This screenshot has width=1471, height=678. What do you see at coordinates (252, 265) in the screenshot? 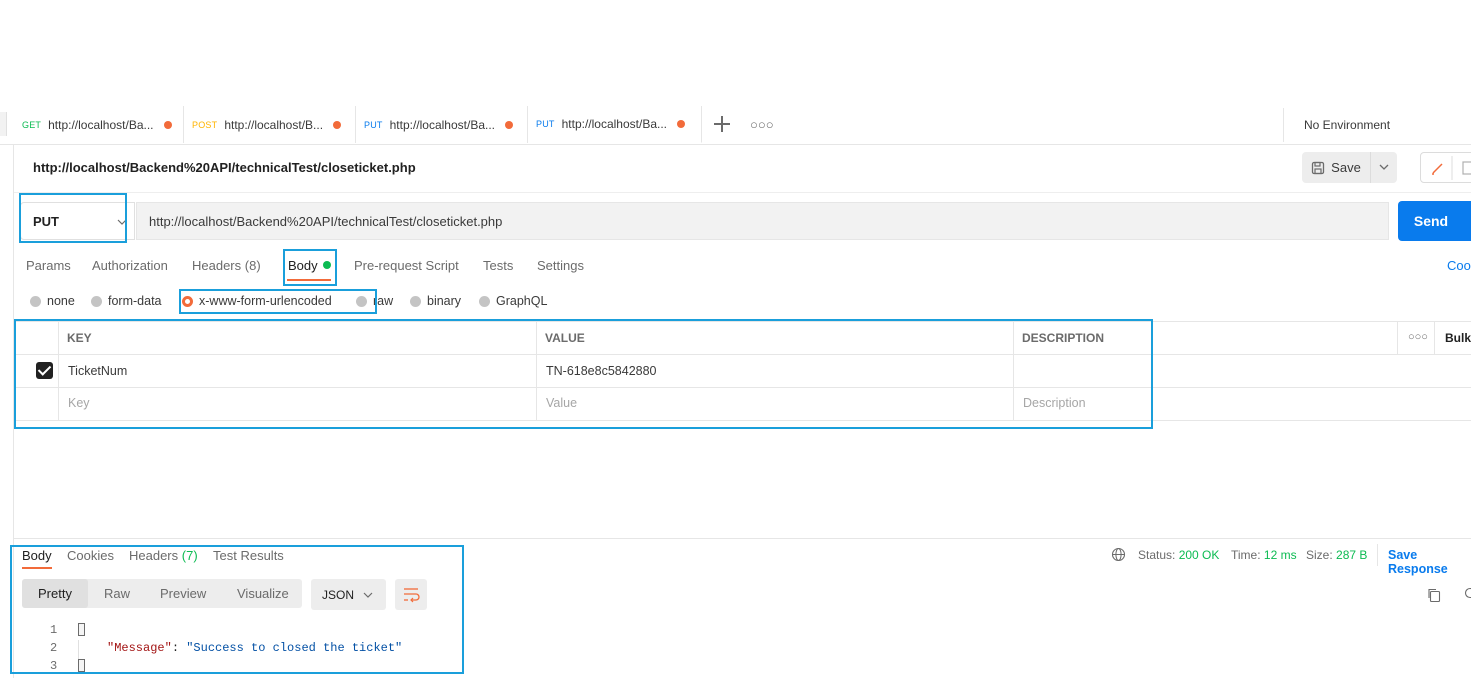
I see `tab-headers-count: (8)` at bounding box center [252, 265].